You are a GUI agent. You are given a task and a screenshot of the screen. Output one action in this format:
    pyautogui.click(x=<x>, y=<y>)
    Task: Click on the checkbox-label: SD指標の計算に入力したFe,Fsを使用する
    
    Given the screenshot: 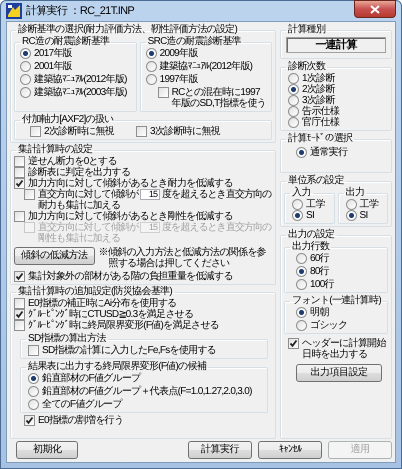 What is the action you would take?
    pyautogui.click(x=129, y=350)
    